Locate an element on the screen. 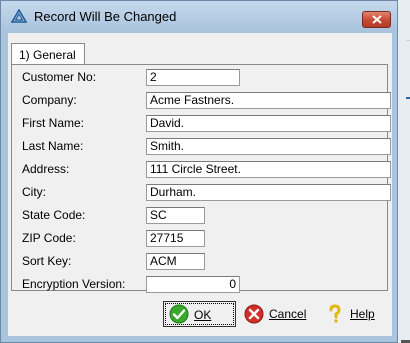  tab-general: 1) General is located at coordinates (48, 54).